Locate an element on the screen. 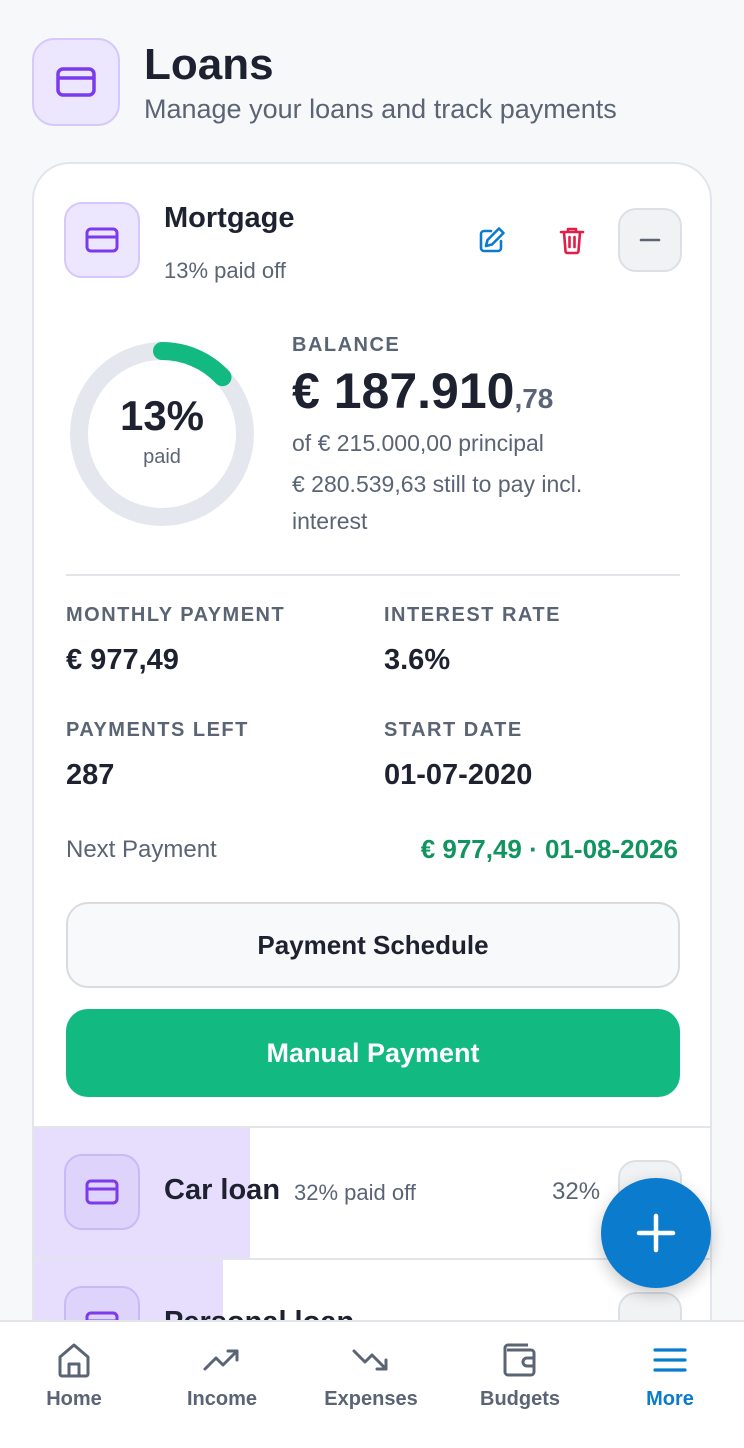  interest-rate-label: INTEREST RATE is located at coordinates (472, 615).